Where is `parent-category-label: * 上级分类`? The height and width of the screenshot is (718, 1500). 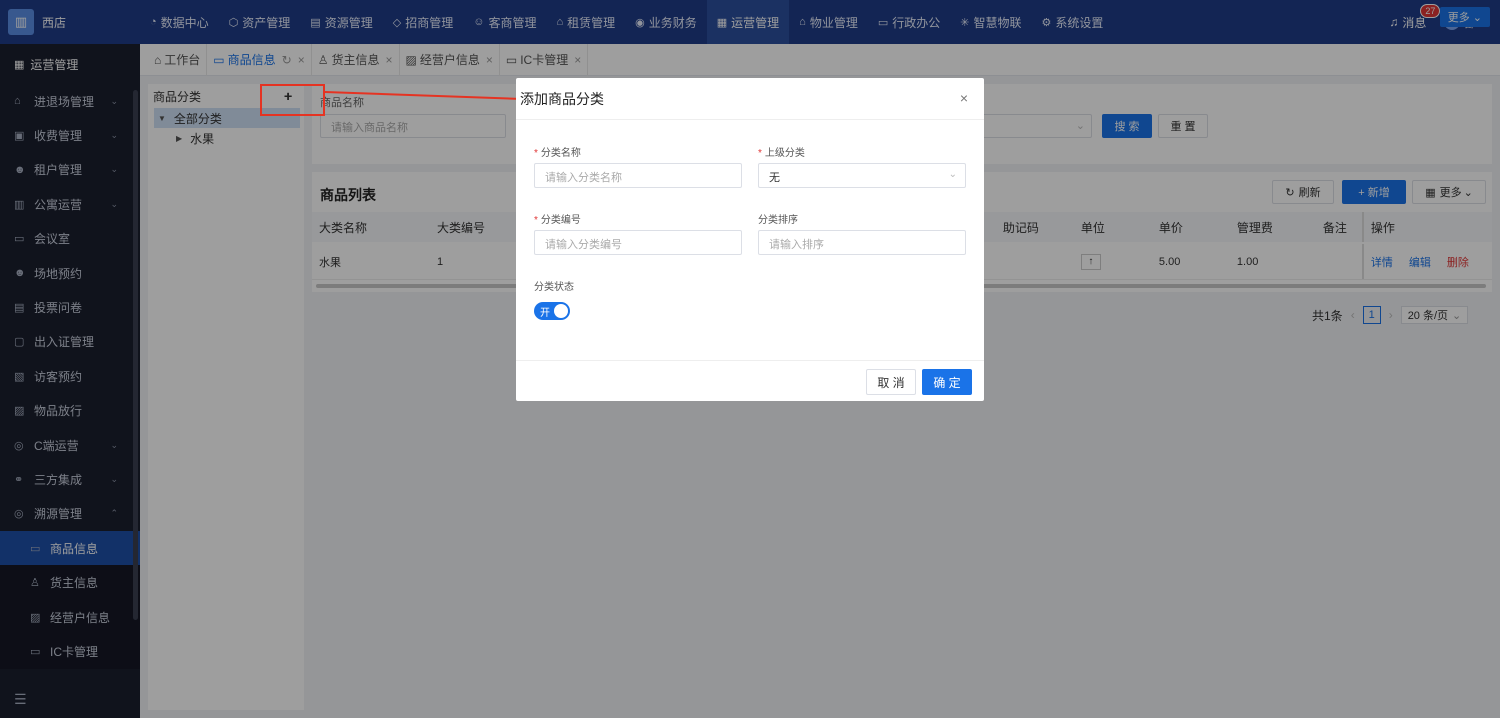 parent-category-label: * 上级分类 is located at coordinates (781, 153).